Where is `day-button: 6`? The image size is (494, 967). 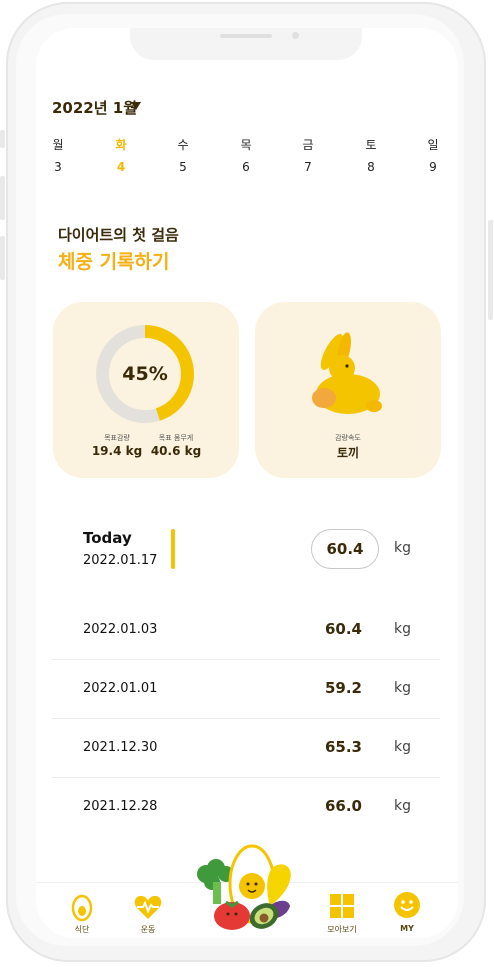
day-button: 6 is located at coordinates (246, 167).